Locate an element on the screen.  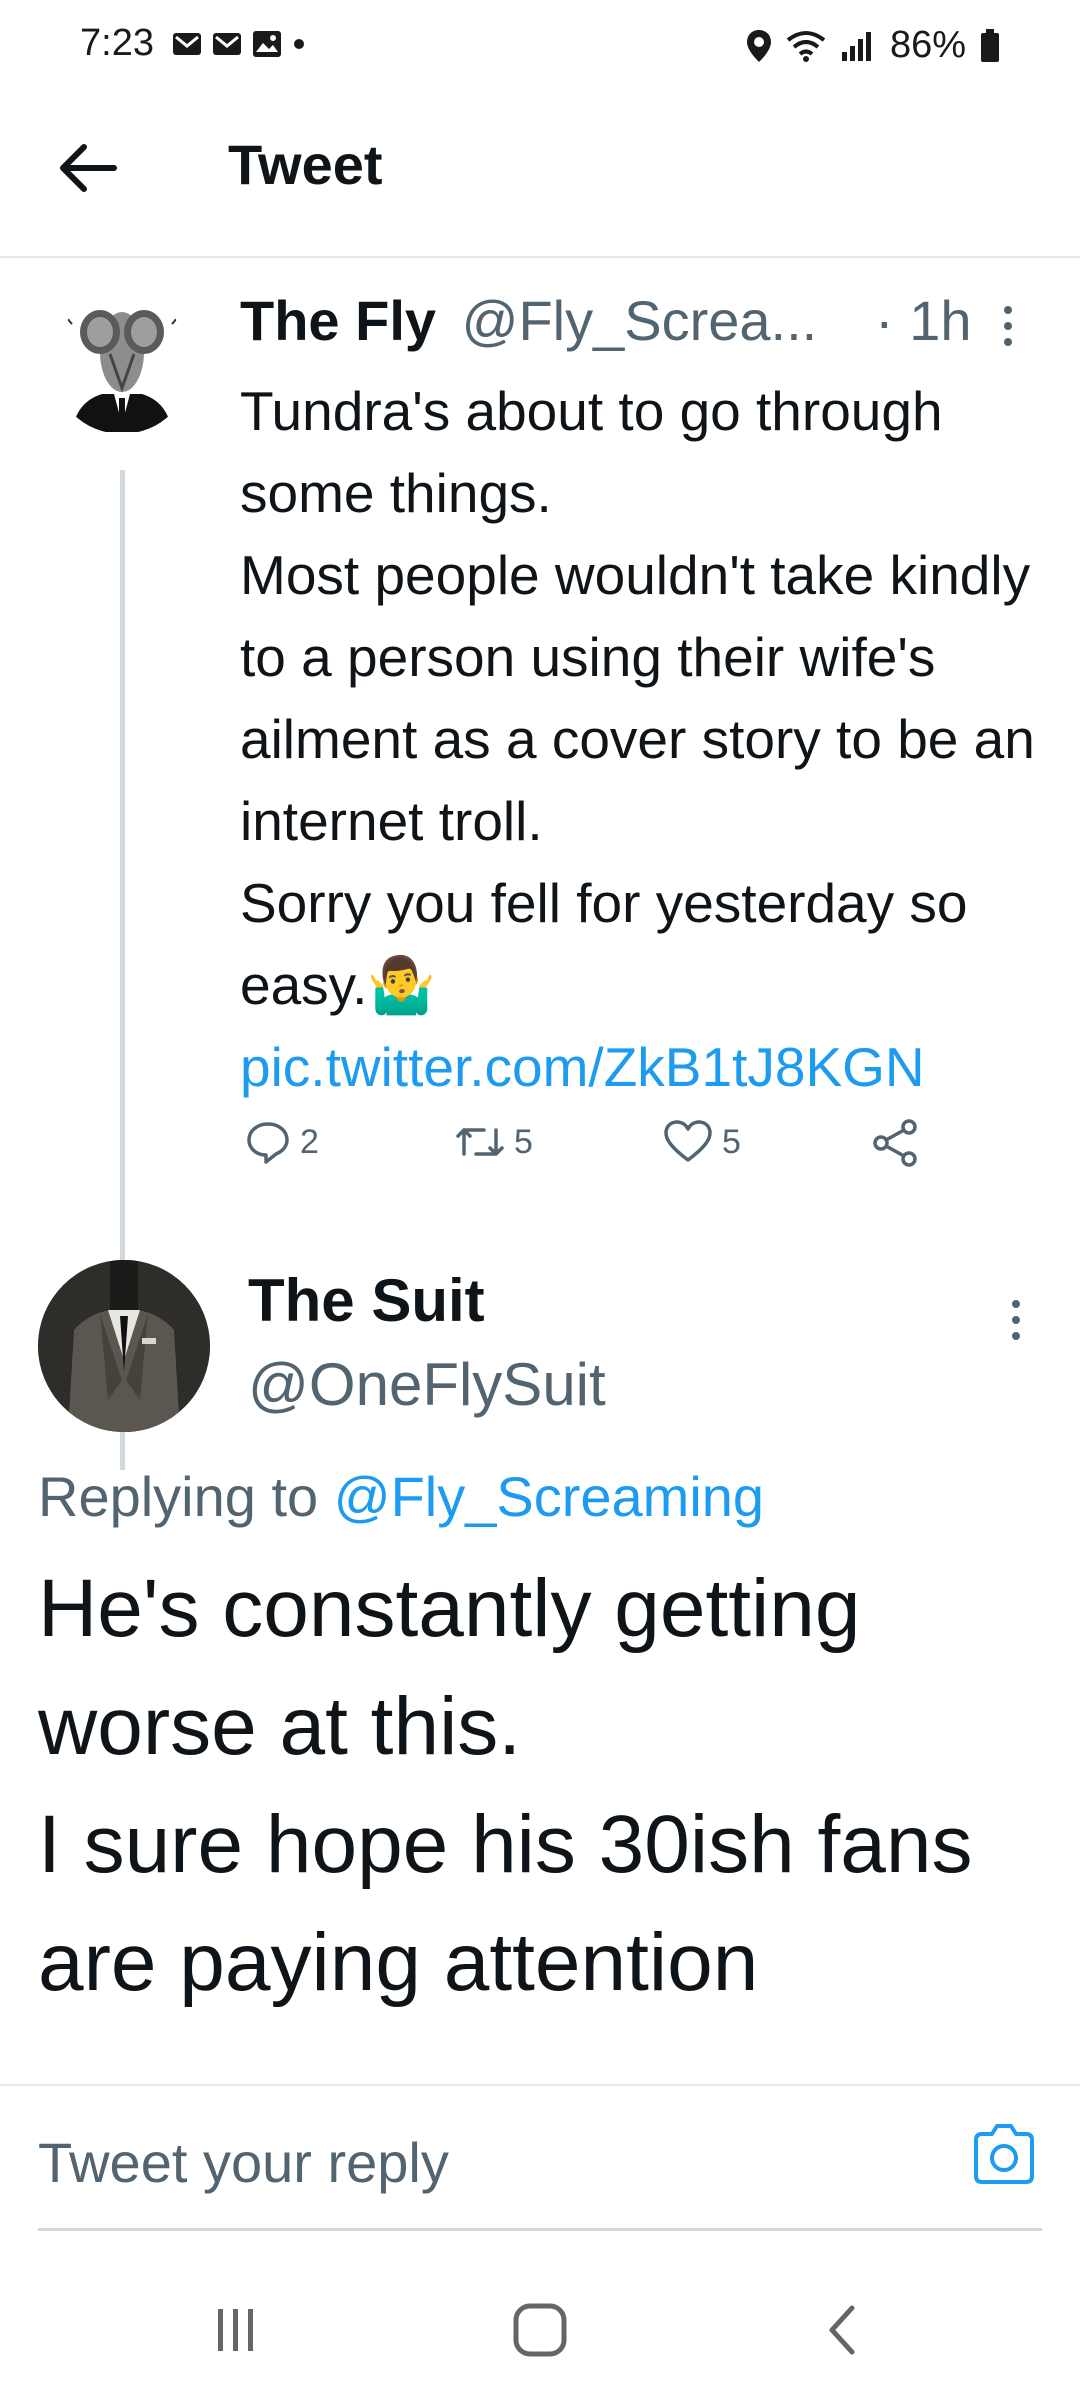
reply-line: He's constantly getting worse at this. is located at coordinates (449, 1667).